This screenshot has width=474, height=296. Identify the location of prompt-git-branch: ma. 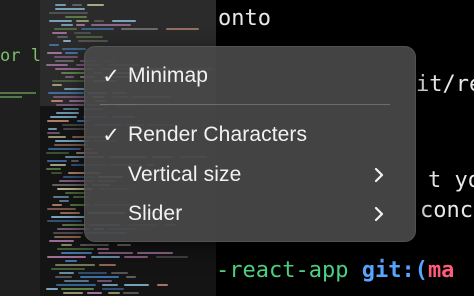
(441, 270).